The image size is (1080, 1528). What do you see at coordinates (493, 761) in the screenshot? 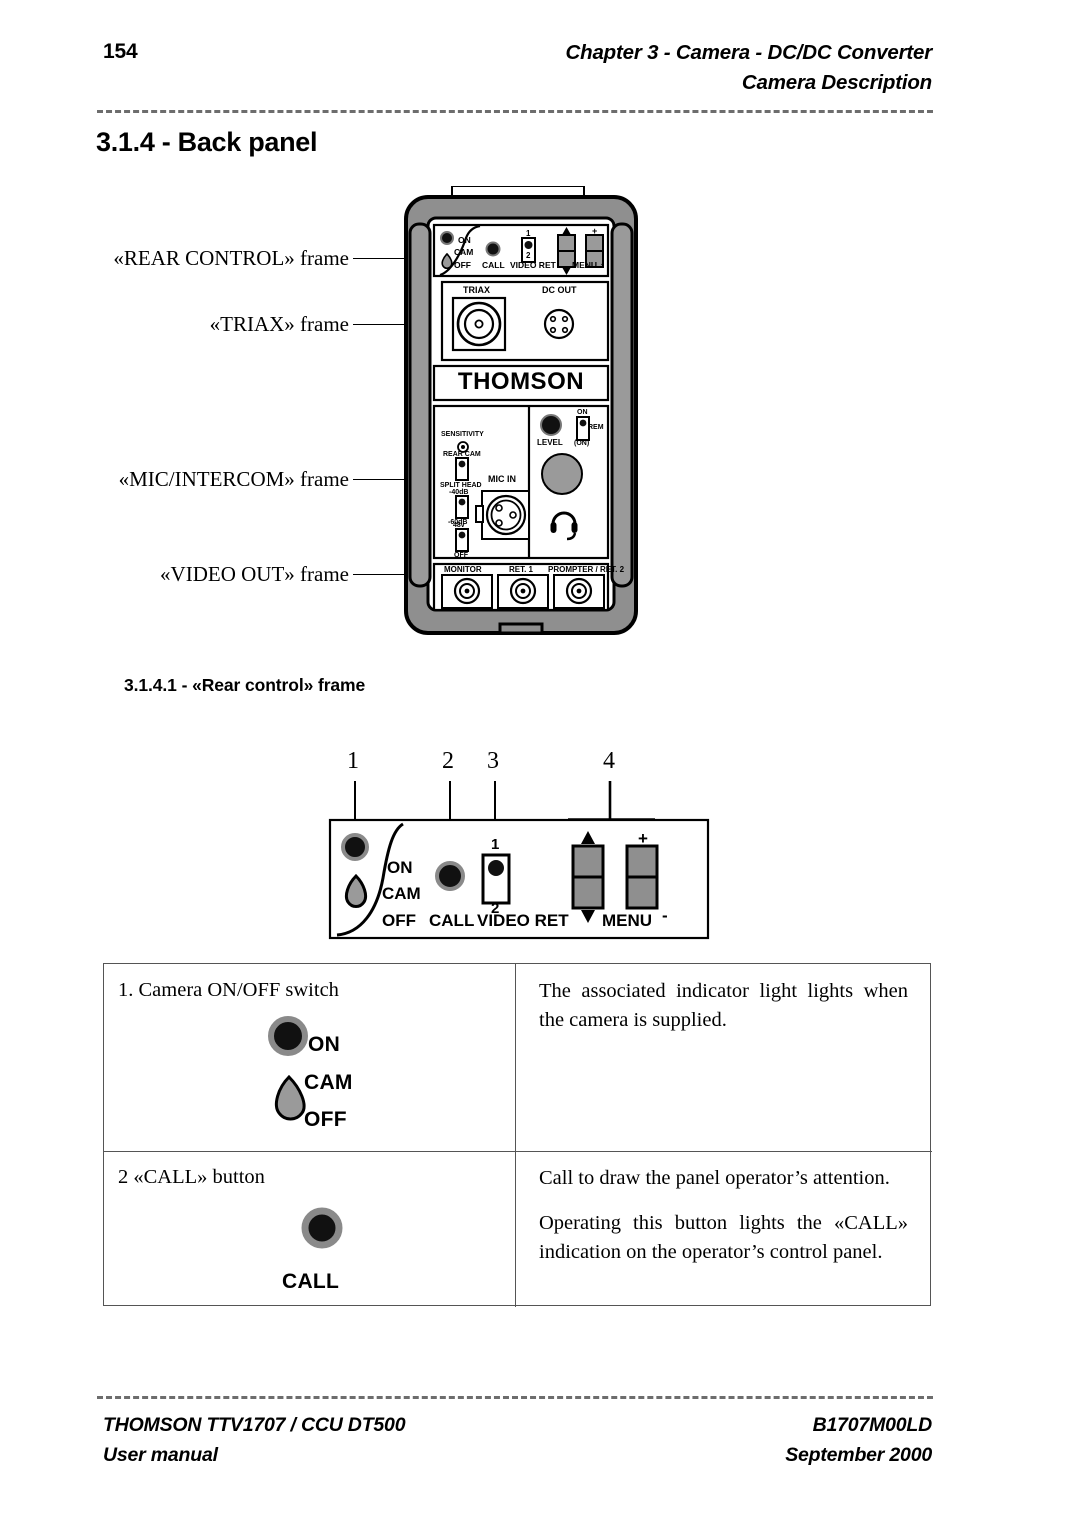
I see `callout-number-3: 3` at bounding box center [493, 761].